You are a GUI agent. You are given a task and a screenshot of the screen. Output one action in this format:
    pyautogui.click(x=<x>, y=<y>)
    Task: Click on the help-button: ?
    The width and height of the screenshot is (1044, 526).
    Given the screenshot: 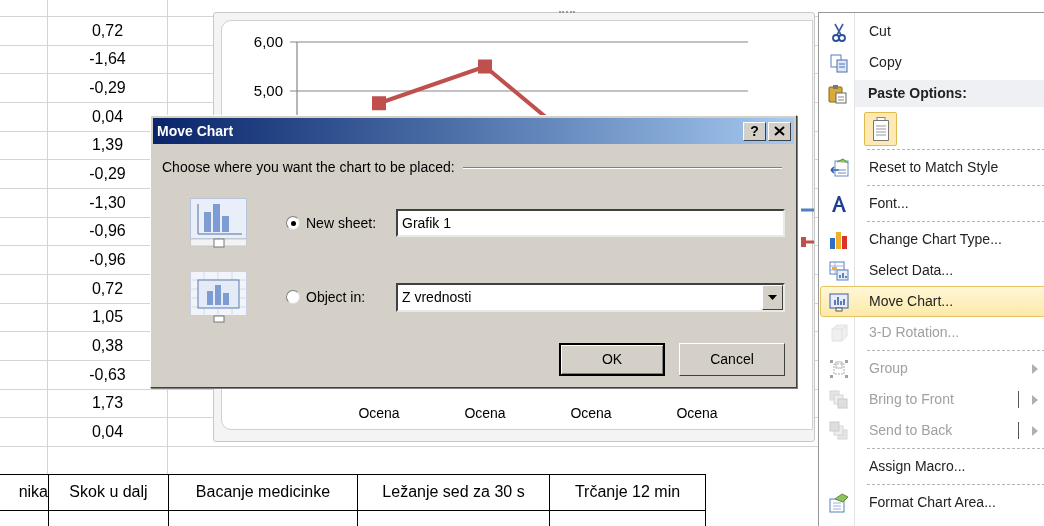 What is the action you would take?
    pyautogui.click(x=754, y=131)
    